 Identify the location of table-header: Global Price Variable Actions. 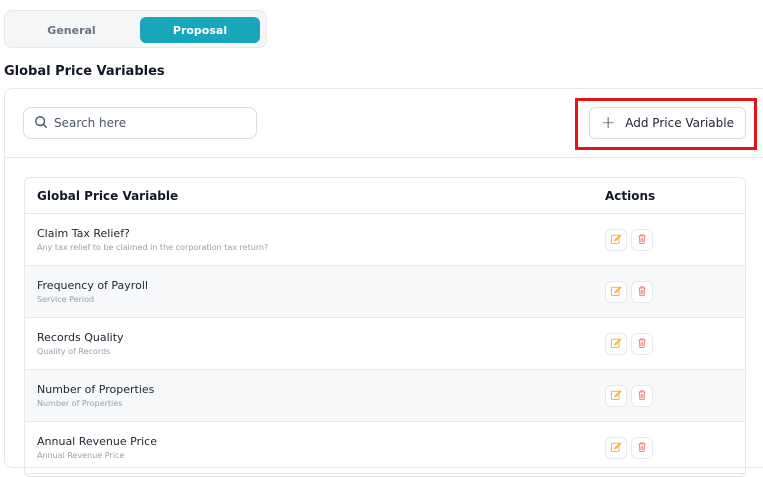
(385, 196).